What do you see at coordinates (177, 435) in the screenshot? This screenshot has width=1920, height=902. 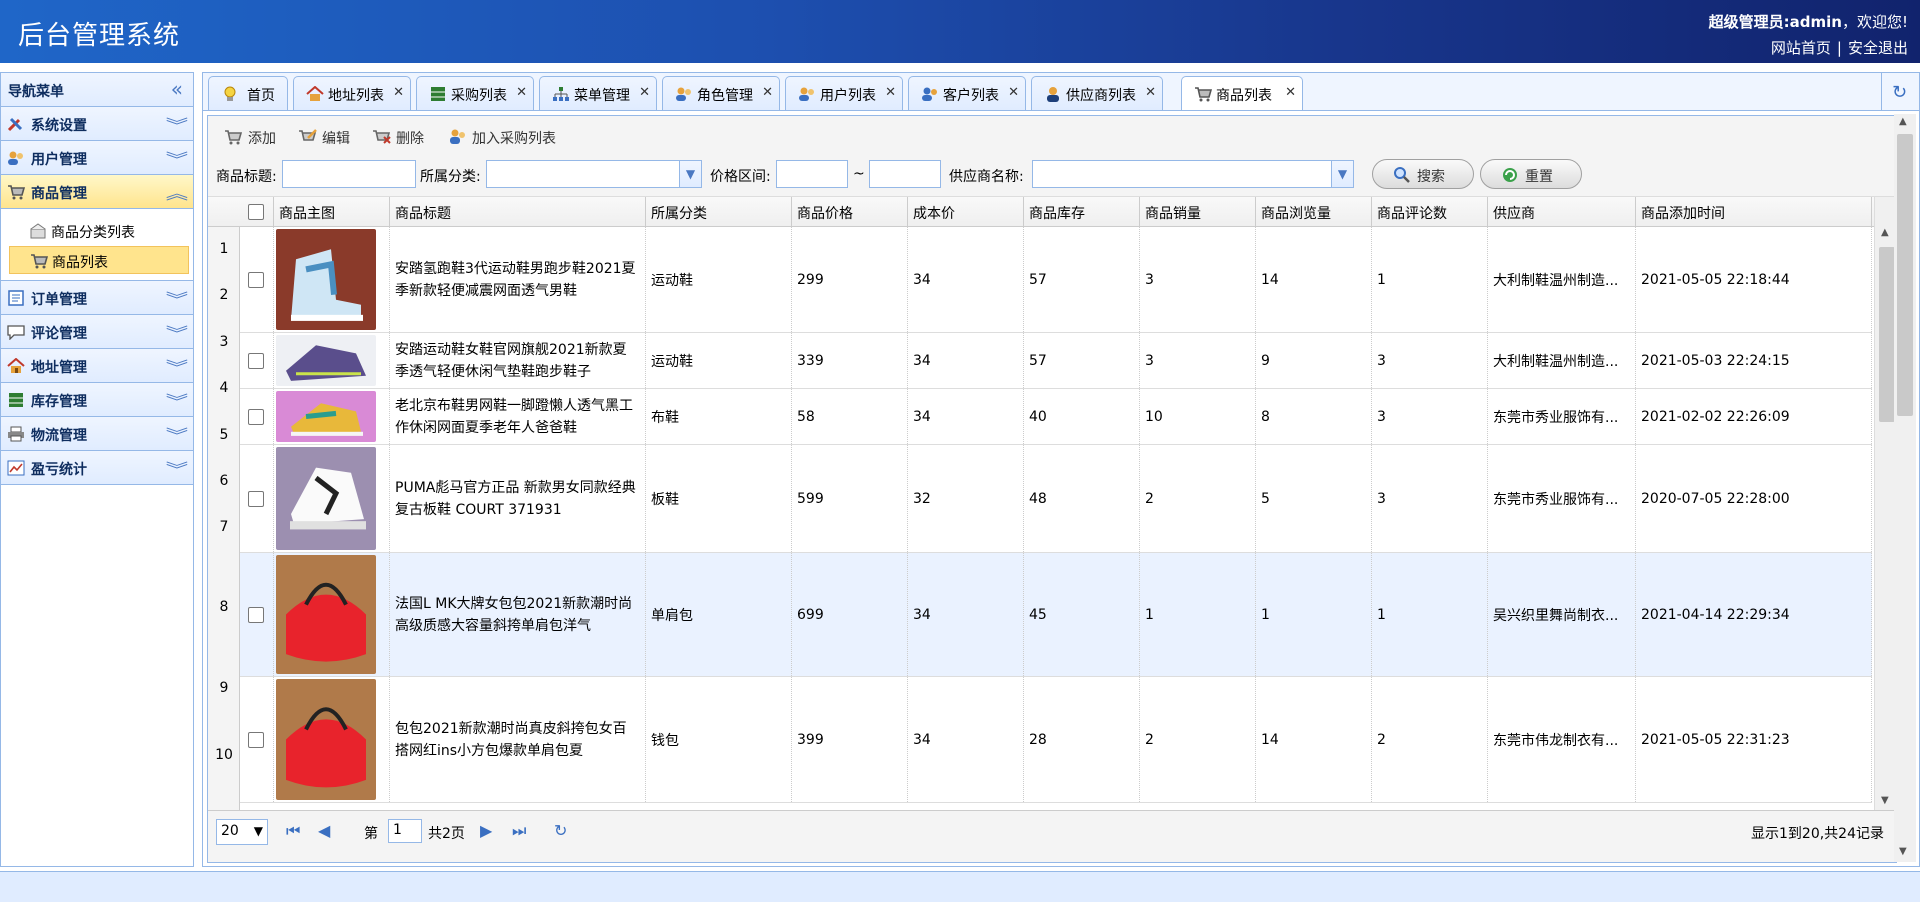 I see `chevron-down-icon: ︾` at bounding box center [177, 435].